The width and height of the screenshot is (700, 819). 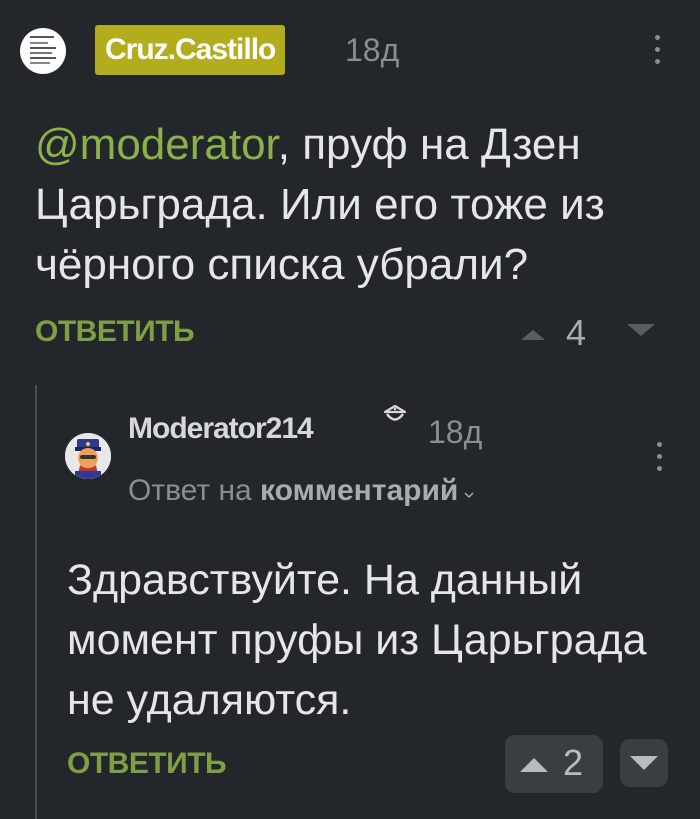 I want to click on reply-to-target: комментарий, so click(x=359, y=490).